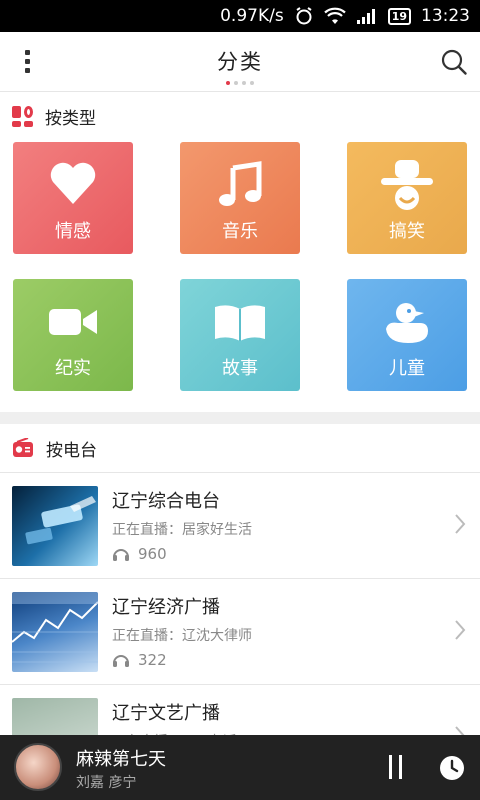  What do you see at coordinates (182, 530) in the screenshot?
I see `station-now-playing: 正在直播：居家好生活` at bounding box center [182, 530].